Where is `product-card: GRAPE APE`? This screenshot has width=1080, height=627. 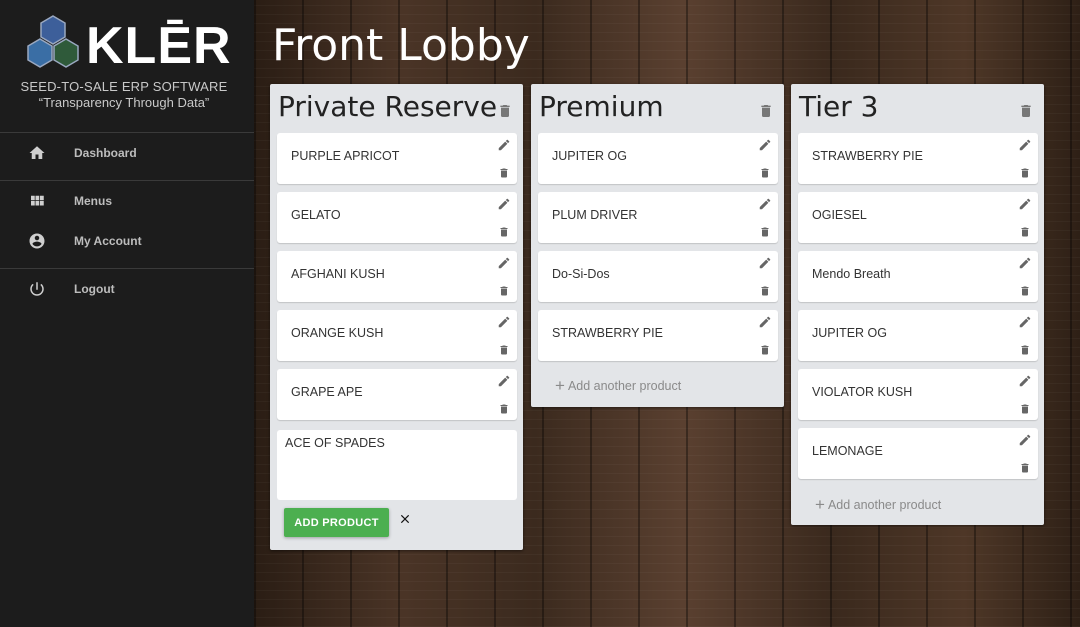 product-card: GRAPE APE is located at coordinates (397, 394).